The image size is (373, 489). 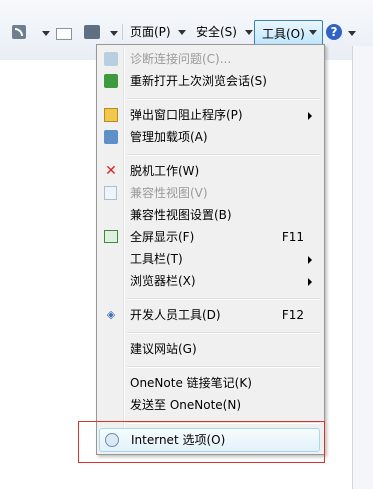 I want to click on menu-item-compat-view-settings: 兼容性视图设置(B), so click(x=209, y=215).